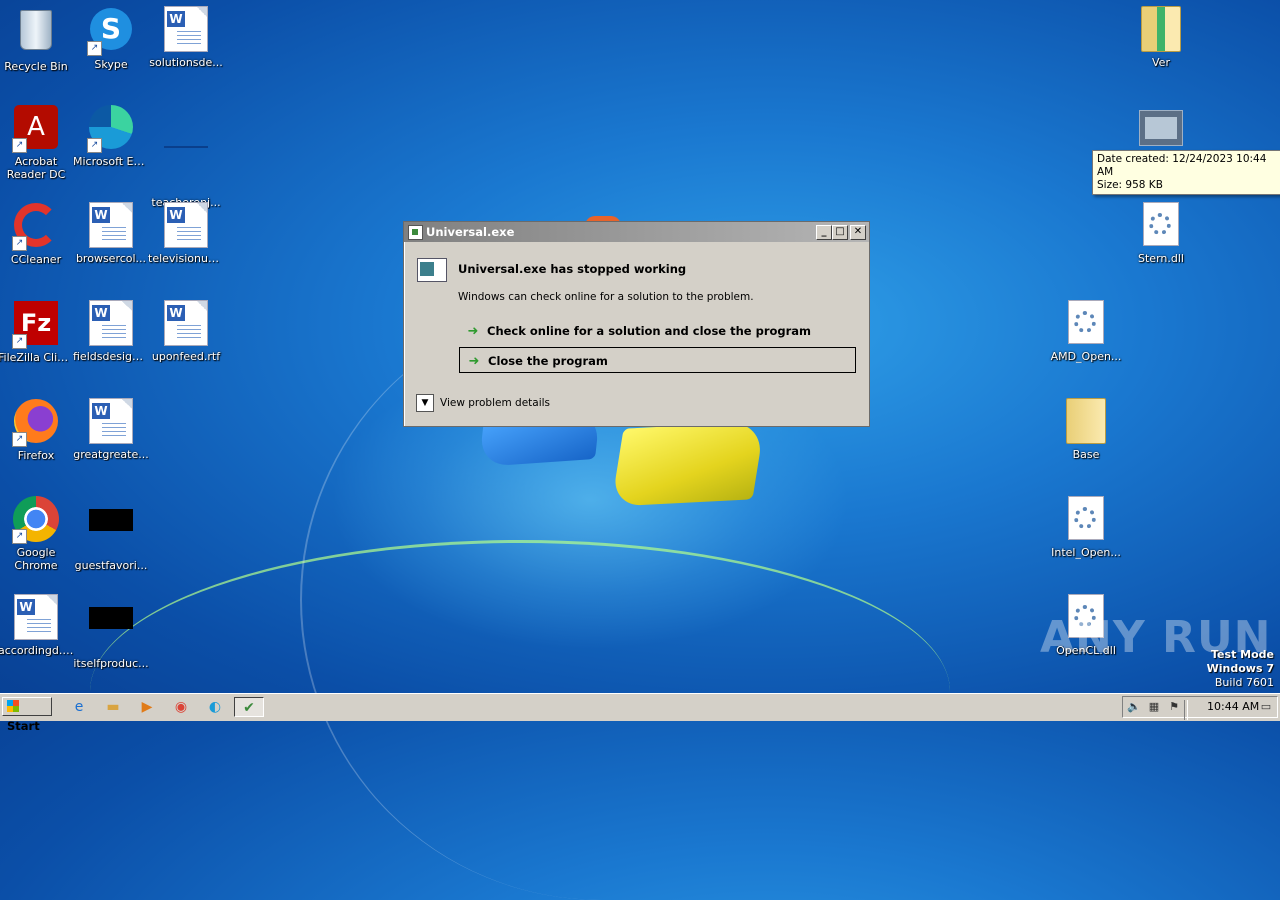 Image resolution: width=1280 pixels, height=900 pixels. Describe the element at coordinates (840, 232) in the screenshot. I see `maximize-button: □` at that location.